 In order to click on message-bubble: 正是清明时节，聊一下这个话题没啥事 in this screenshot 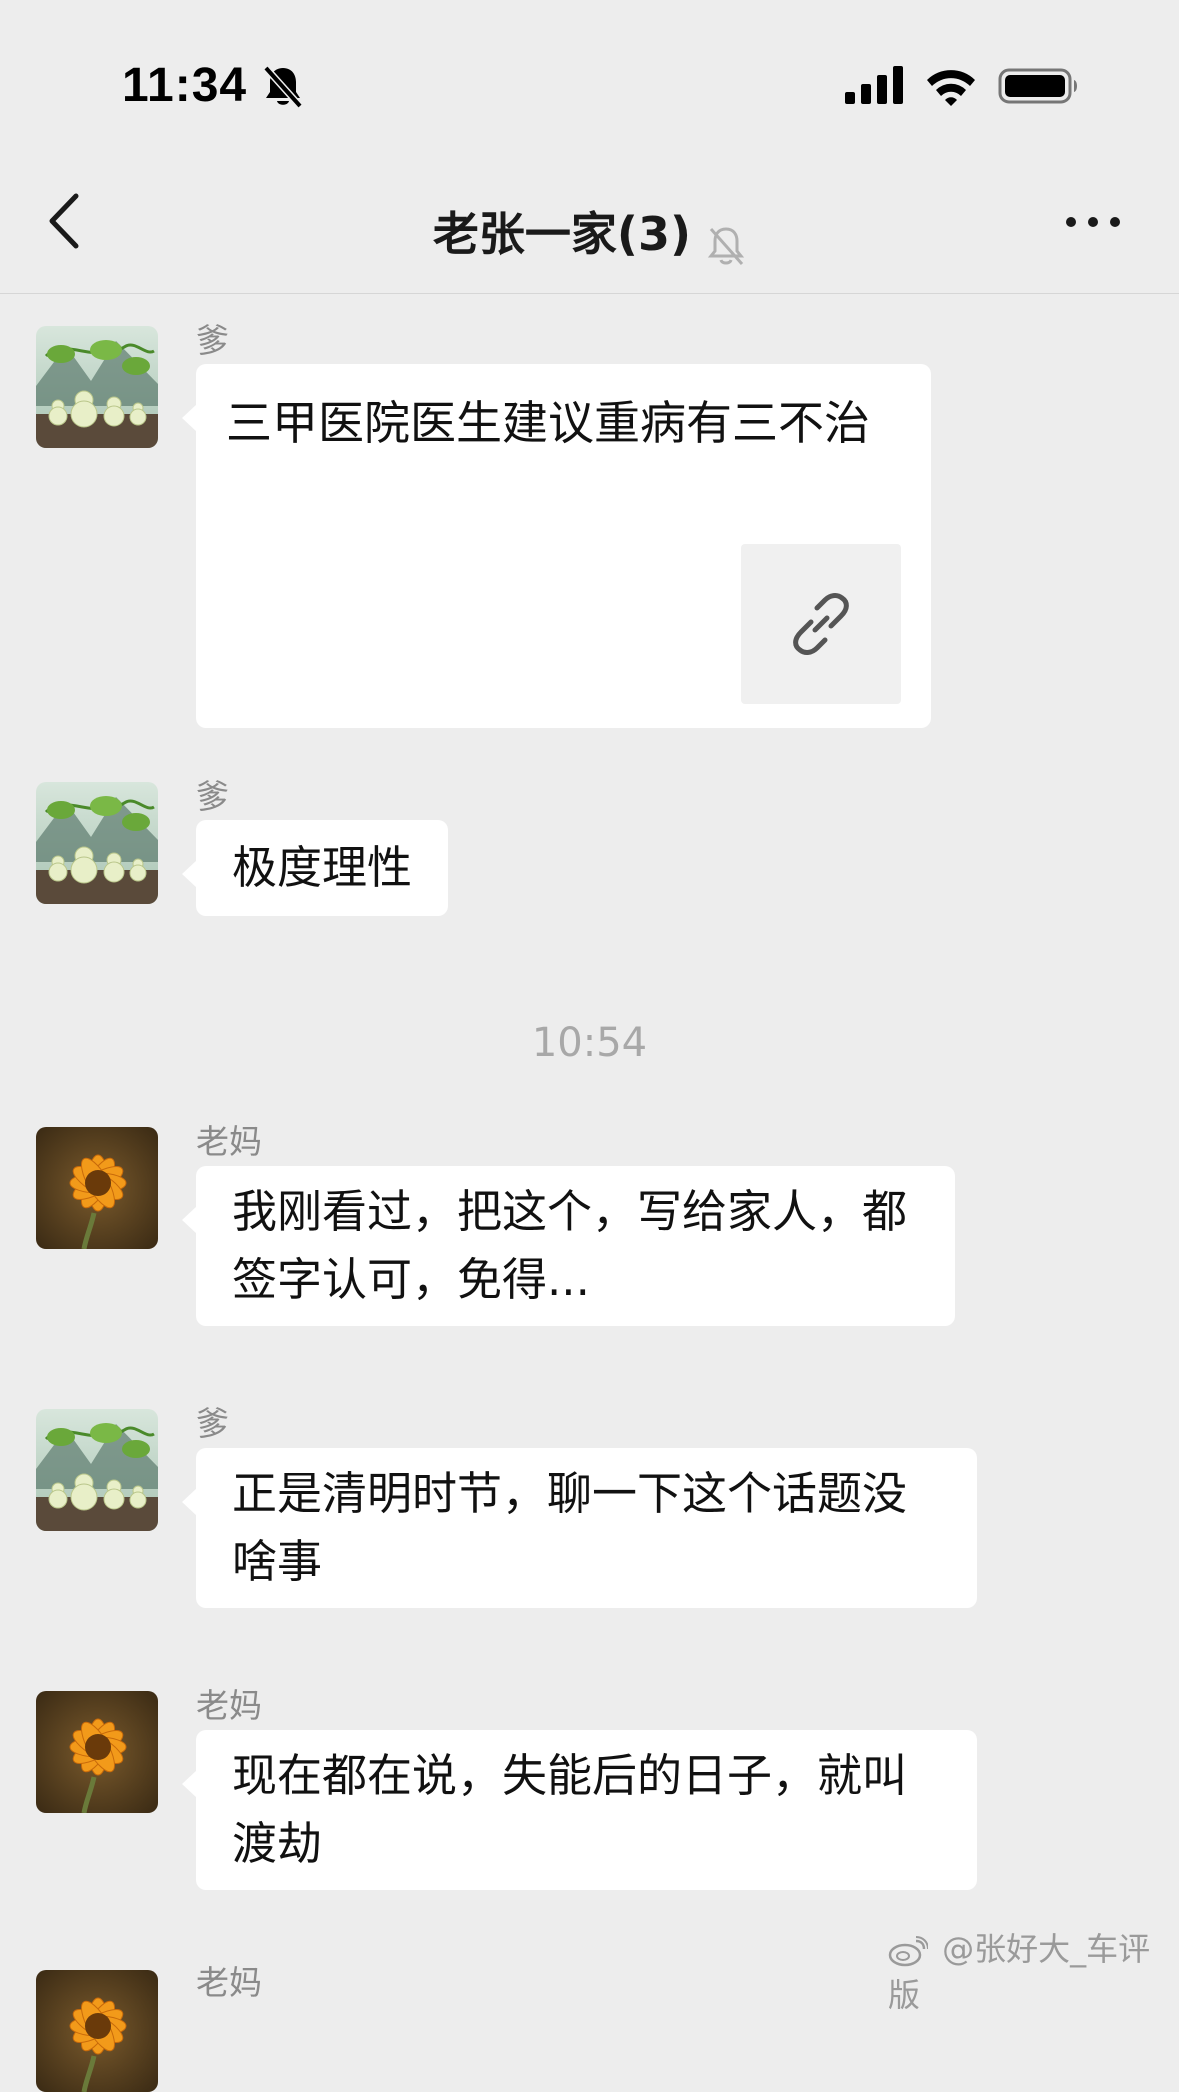, I will do `click(579, 1528)`.